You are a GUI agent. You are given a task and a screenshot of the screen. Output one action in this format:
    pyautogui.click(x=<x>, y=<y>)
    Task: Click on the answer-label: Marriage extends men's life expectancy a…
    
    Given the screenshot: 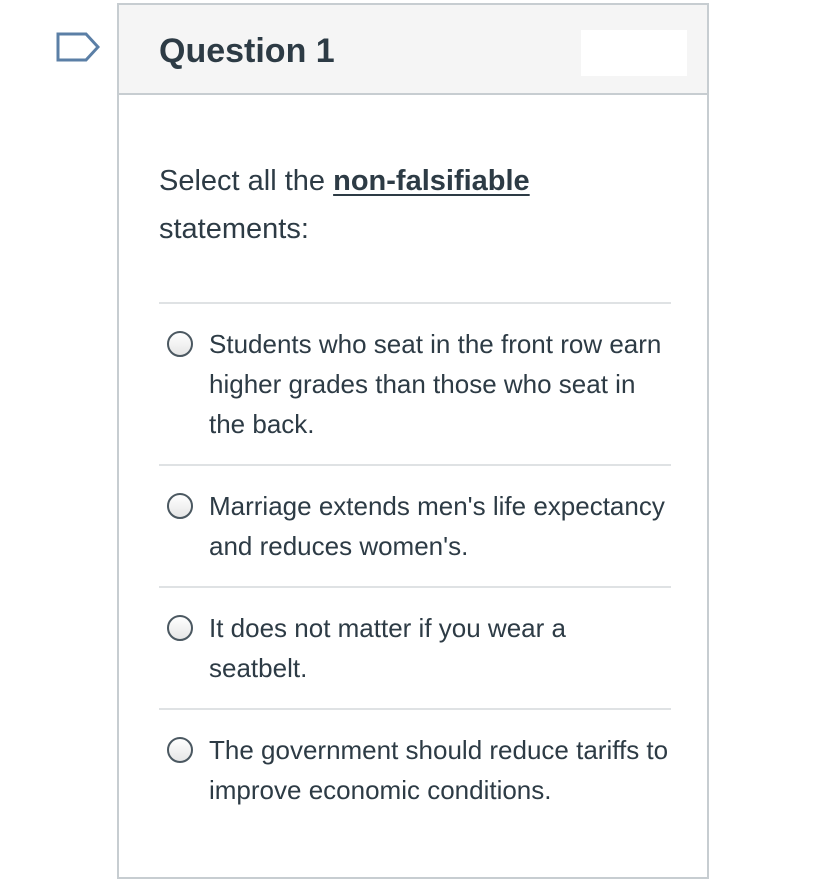 What is the action you would take?
    pyautogui.click(x=437, y=526)
    